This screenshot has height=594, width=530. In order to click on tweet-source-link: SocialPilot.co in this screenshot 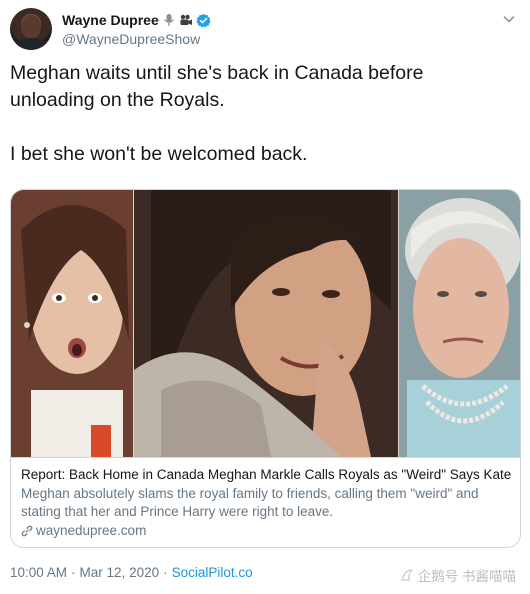, I will do `click(212, 572)`.